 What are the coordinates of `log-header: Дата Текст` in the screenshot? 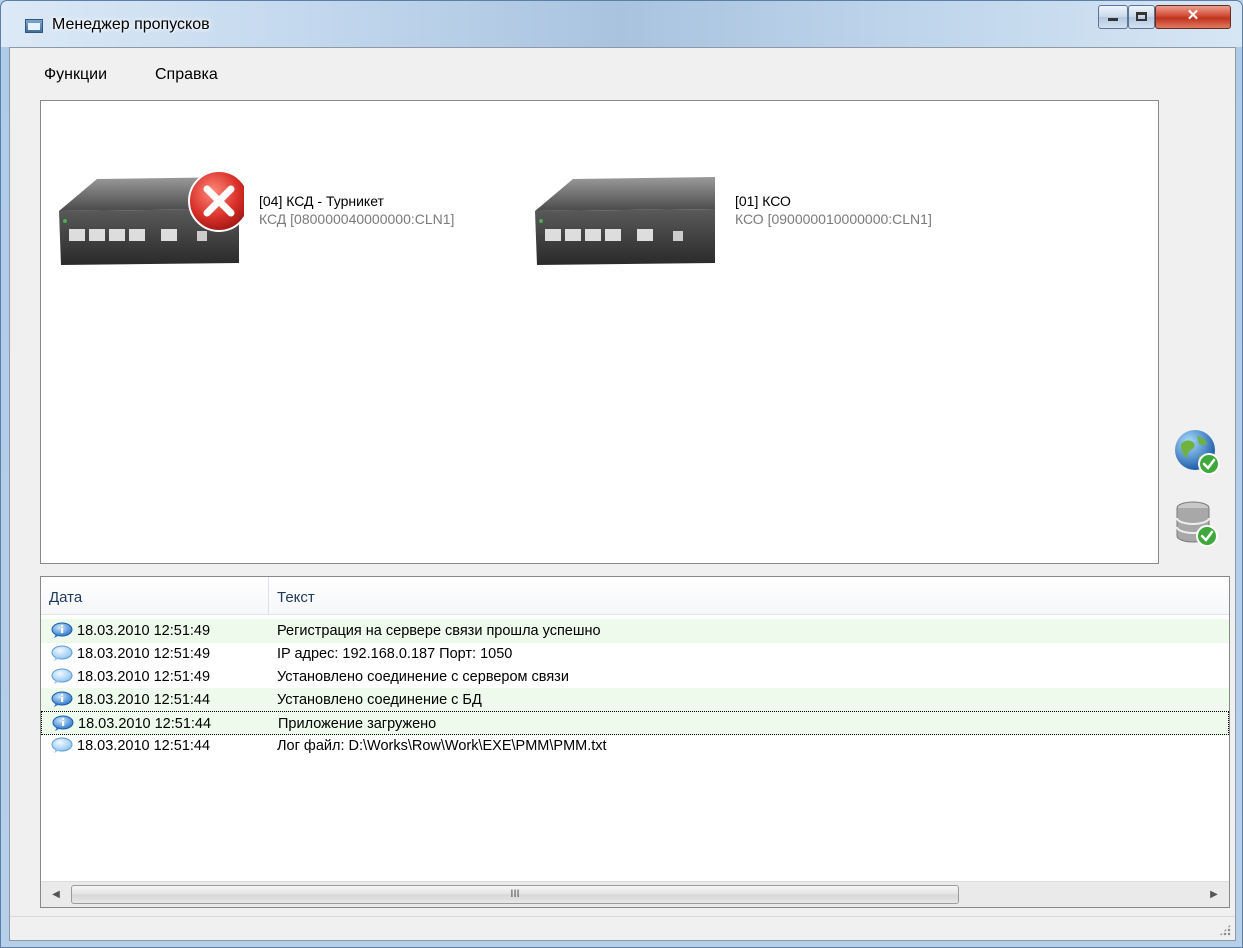 It's located at (635, 596).